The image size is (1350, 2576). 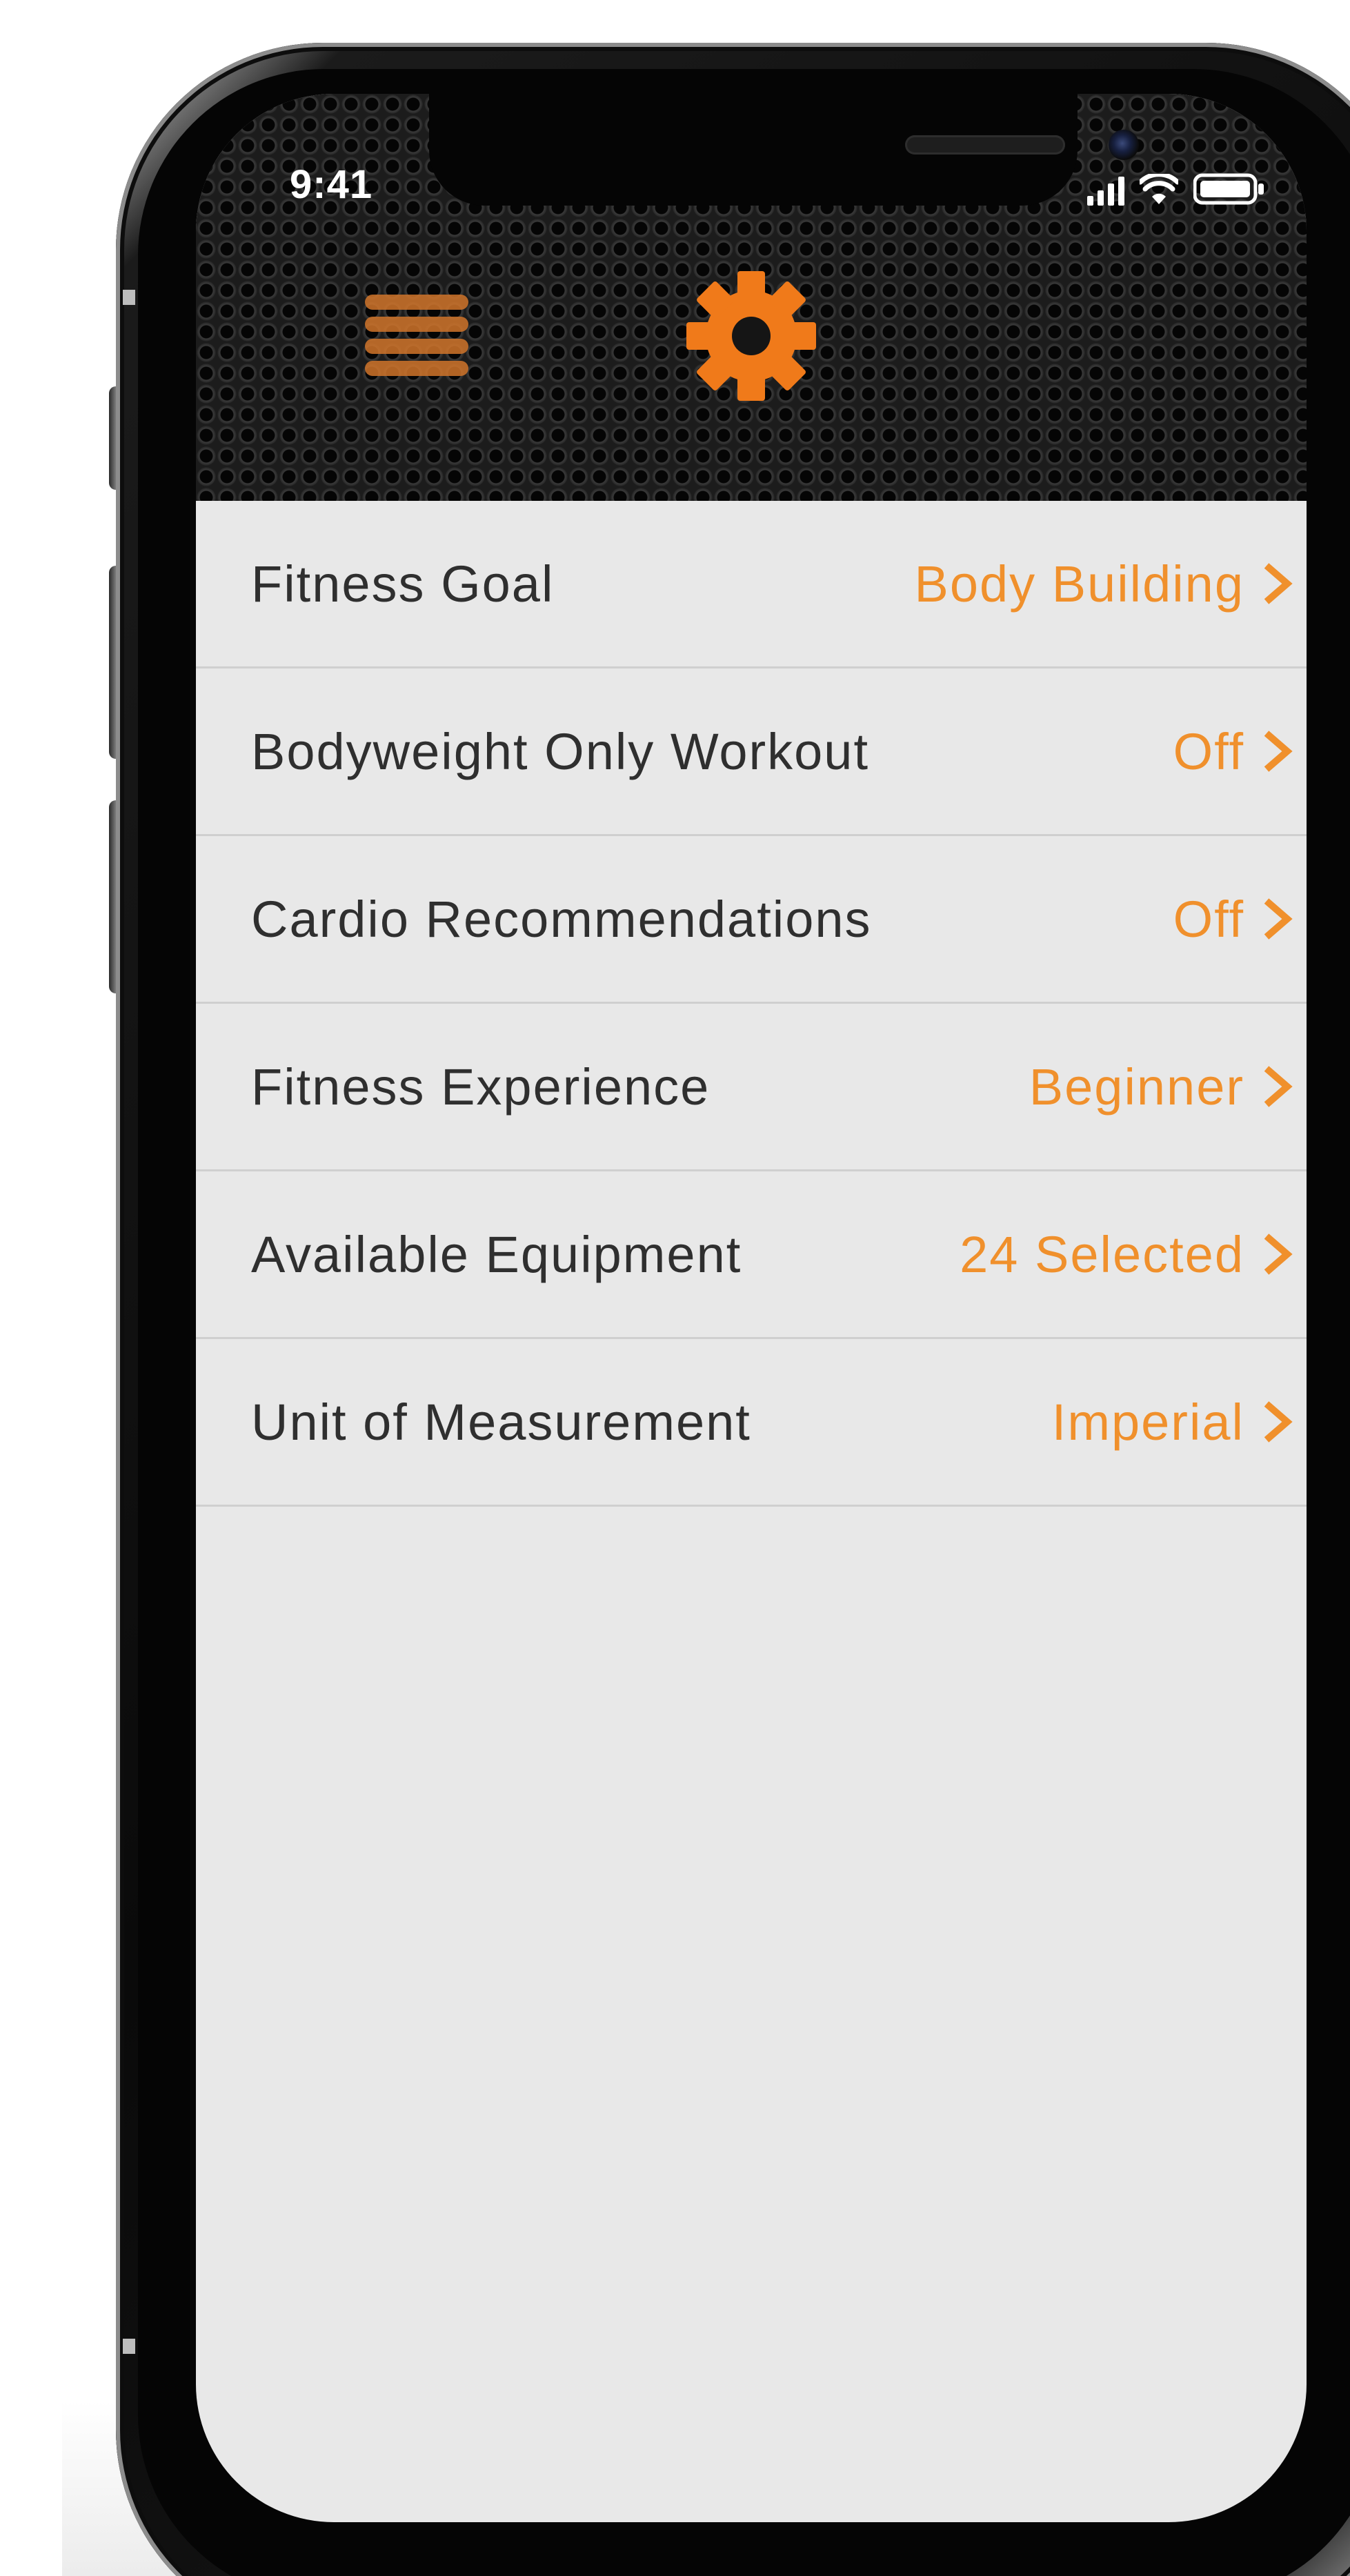 I want to click on row-value: Body Building, so click(x=1079, y=584).